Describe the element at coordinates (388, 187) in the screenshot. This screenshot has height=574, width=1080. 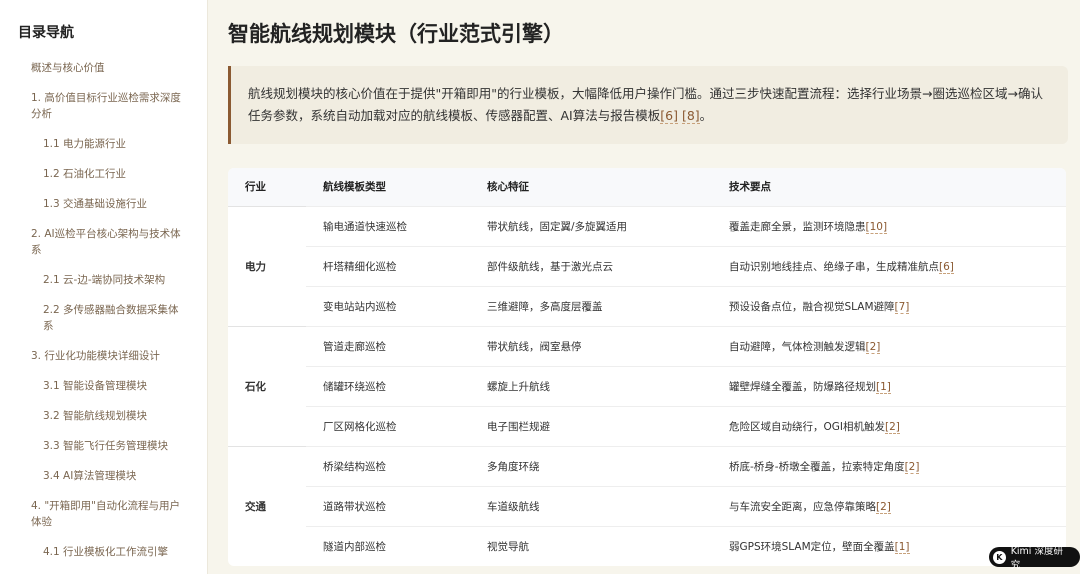
I see `header-template-type: 航线模板类型` at that location.